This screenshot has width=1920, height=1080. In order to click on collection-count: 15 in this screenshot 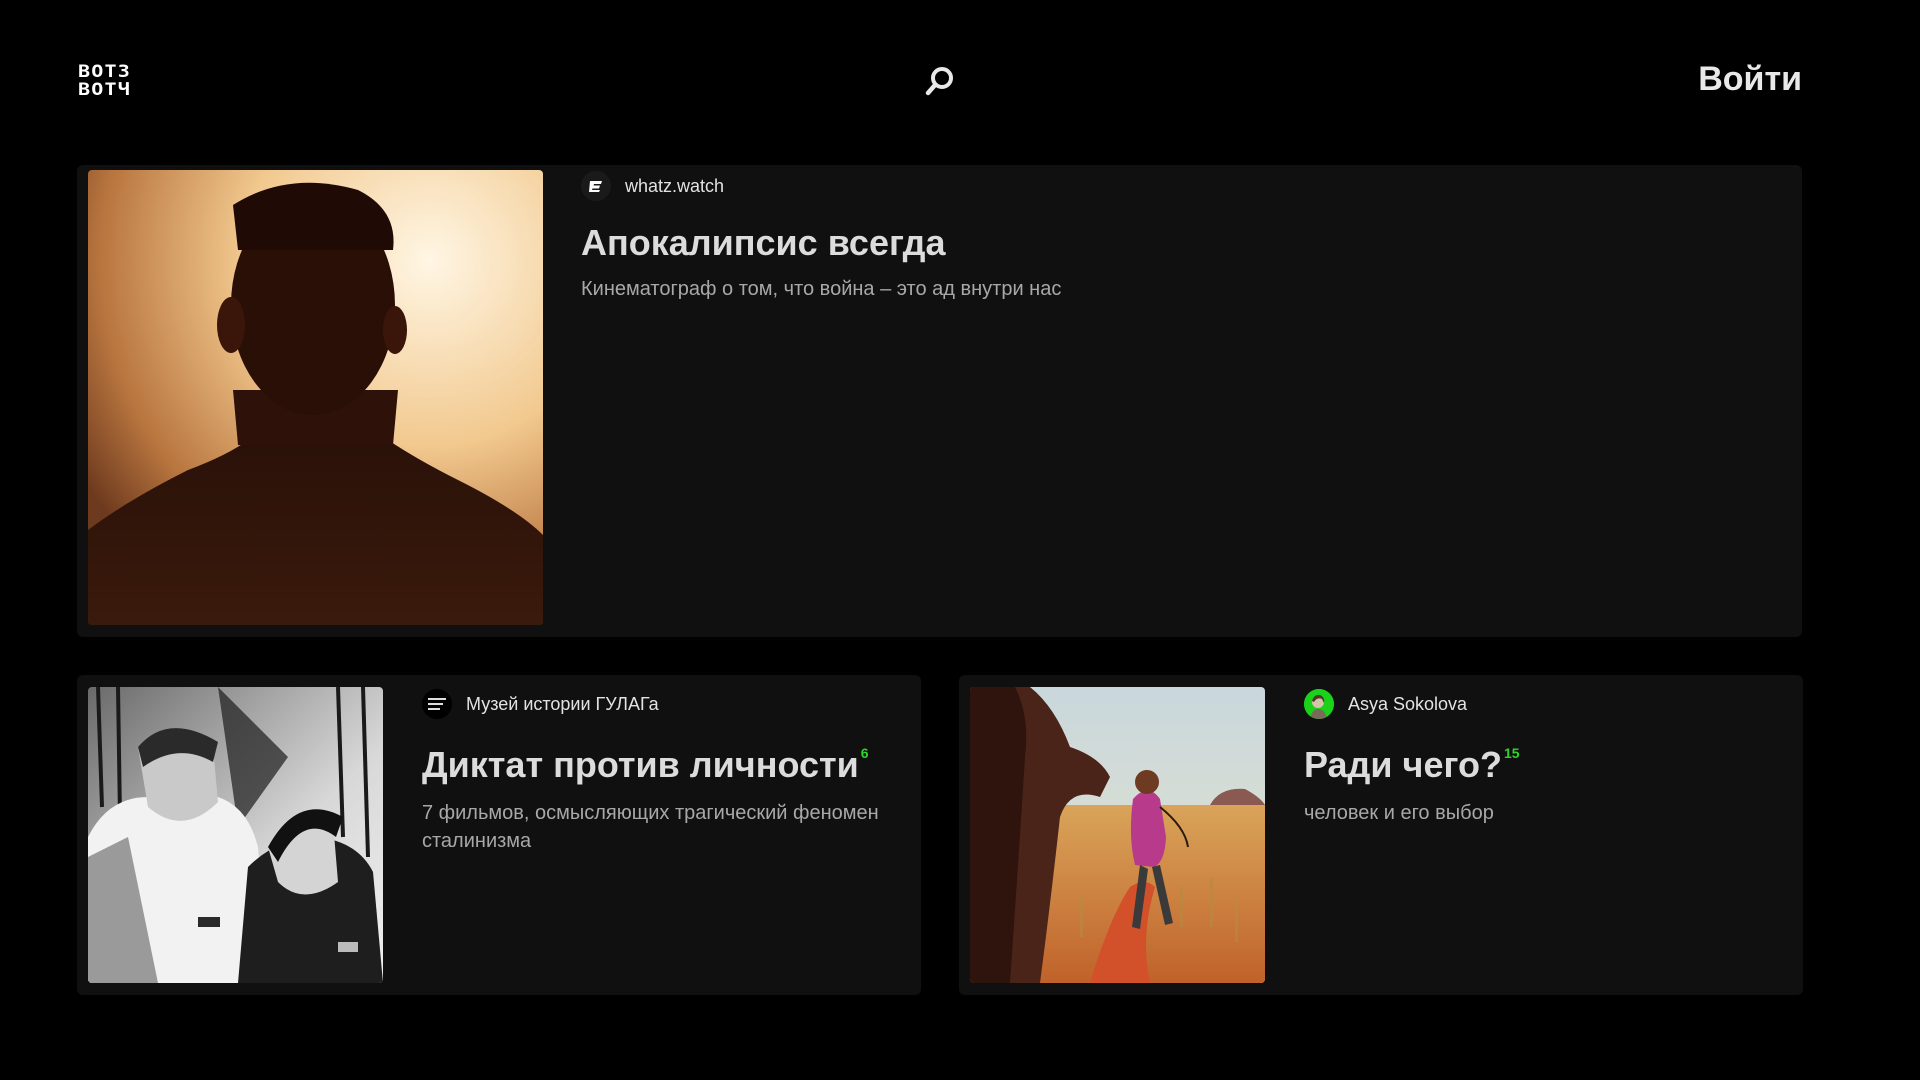, I will do `click(1511, 753)`.